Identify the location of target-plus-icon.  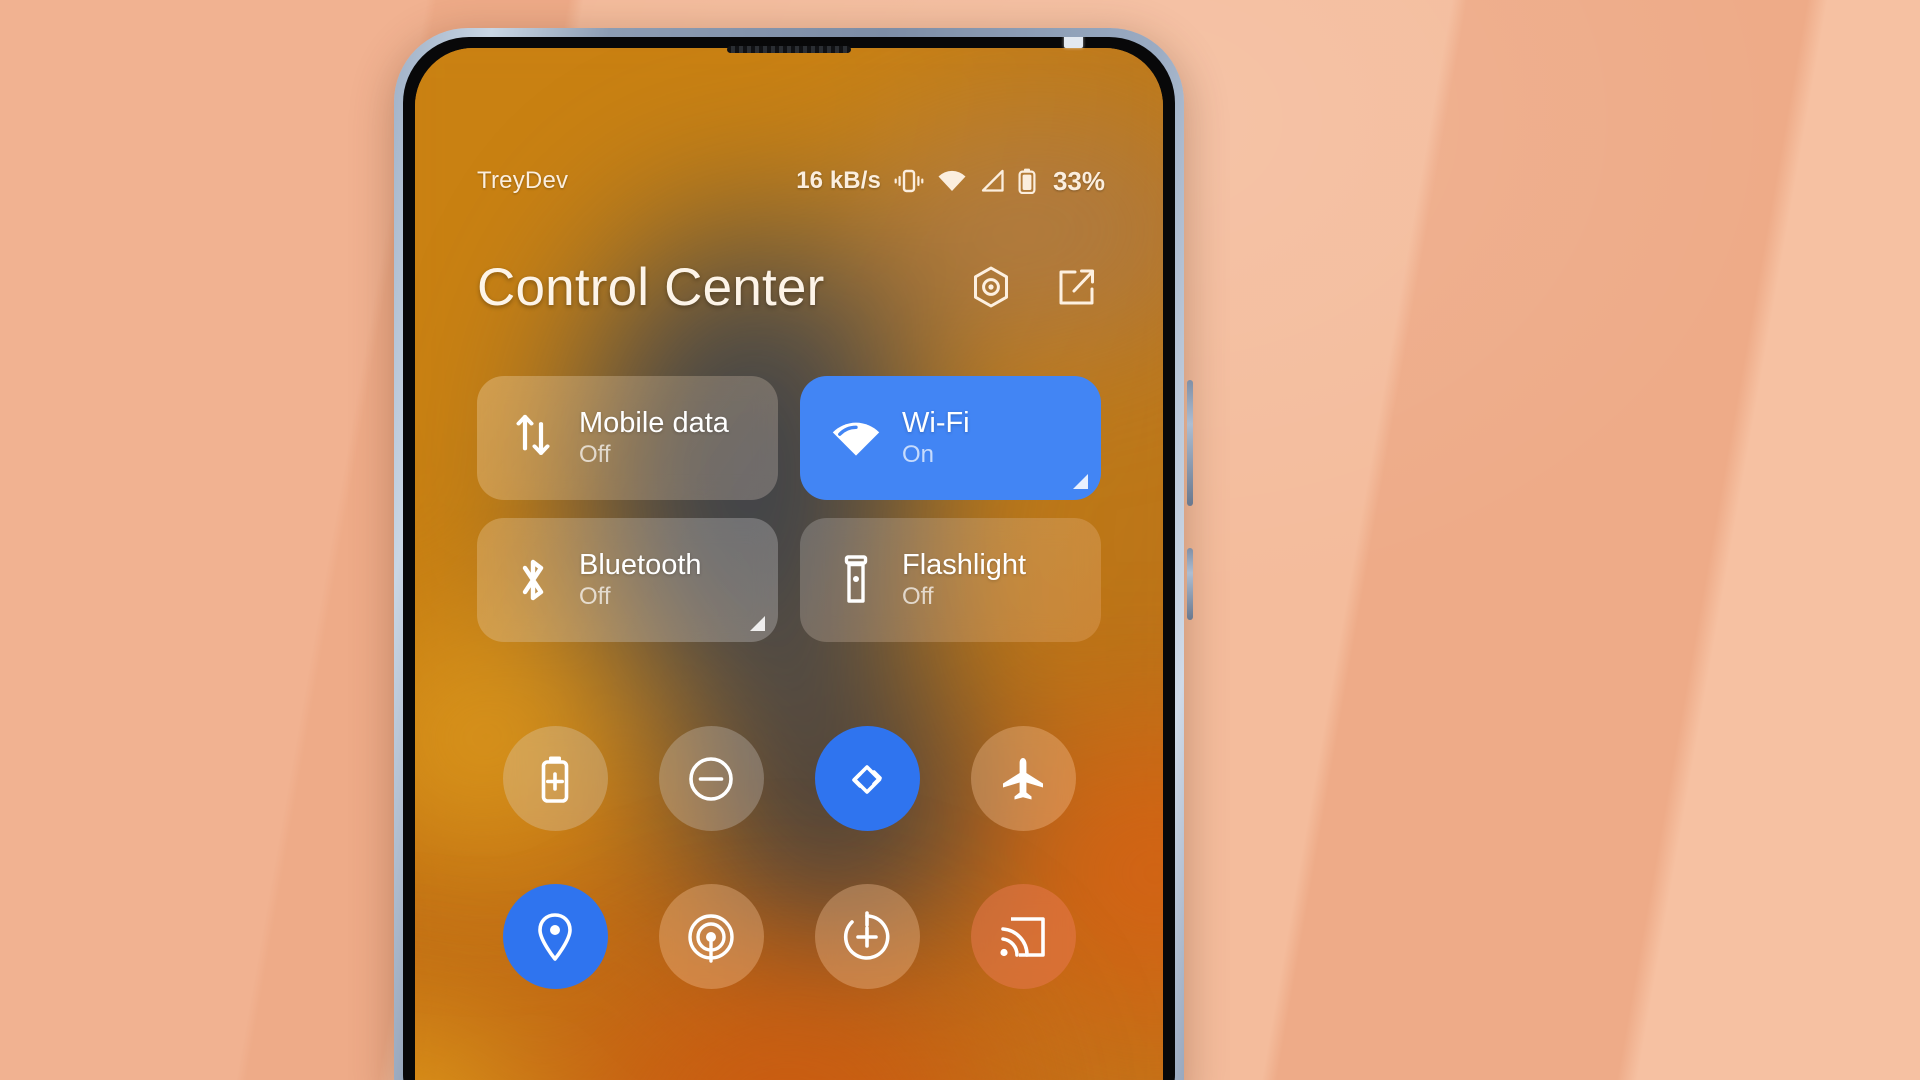
(866, 935).